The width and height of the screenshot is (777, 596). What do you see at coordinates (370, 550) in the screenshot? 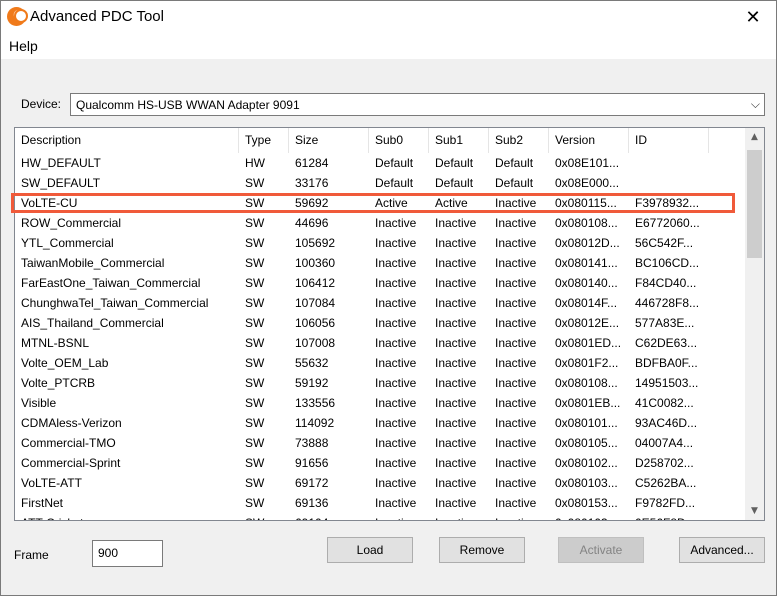
I see `load-button: Load` at bounding box center [370, 550].